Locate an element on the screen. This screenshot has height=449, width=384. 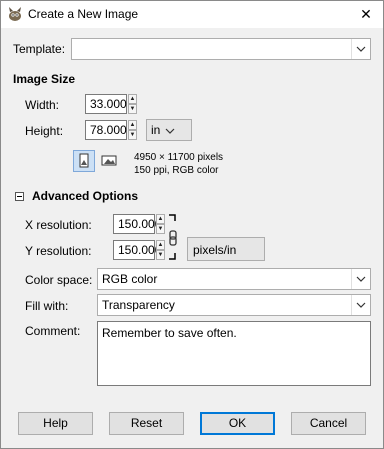
cancel-button: Cancel is located at coordinates (328, 423).